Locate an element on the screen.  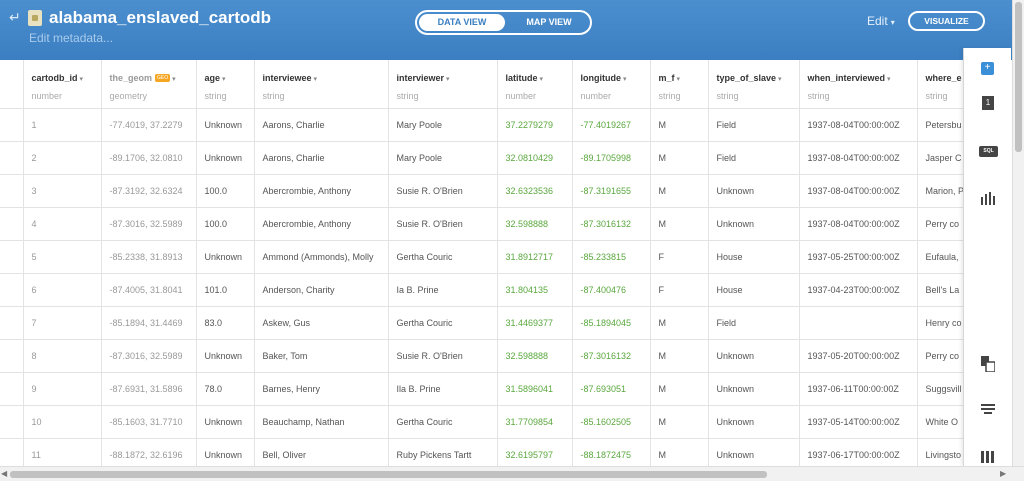
horizontal-scrollbar-thumb is located at coordinates (388, 474).